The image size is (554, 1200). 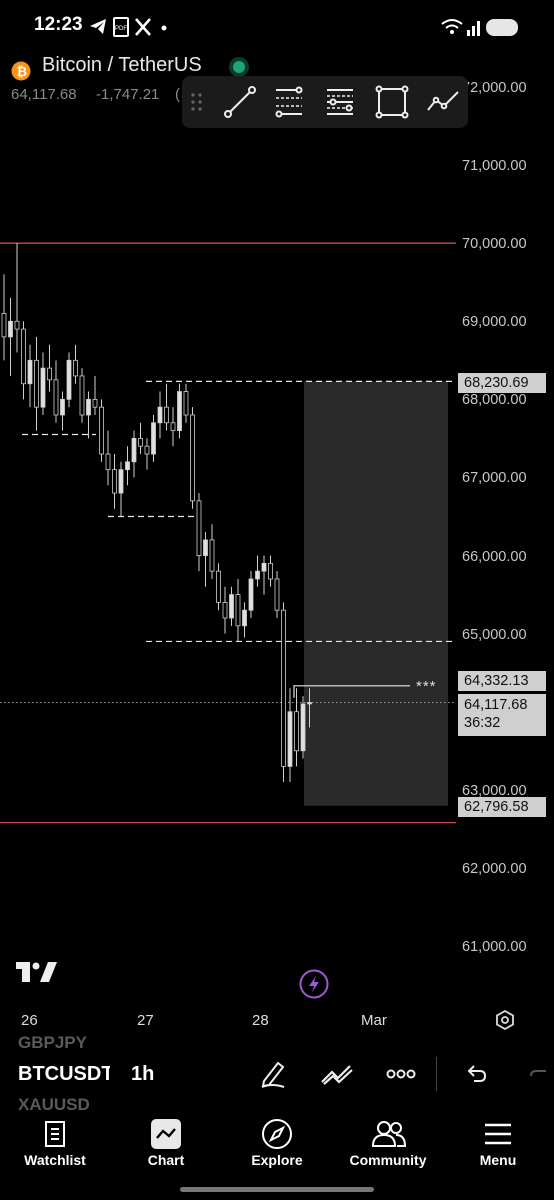 What do you see at coordinates (502, 383) in the screenshot?
I see `level-tag-high: 68,230.69` at bounding box center [502, 383].